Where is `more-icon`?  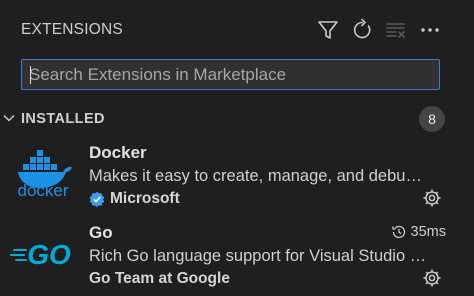
more-icon is located at coordinates (430, 30).